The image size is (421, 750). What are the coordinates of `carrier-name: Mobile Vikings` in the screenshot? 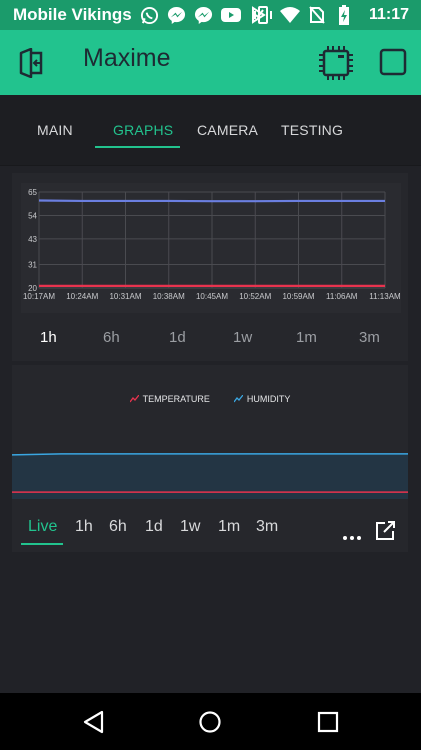 It's located at (72, 14).